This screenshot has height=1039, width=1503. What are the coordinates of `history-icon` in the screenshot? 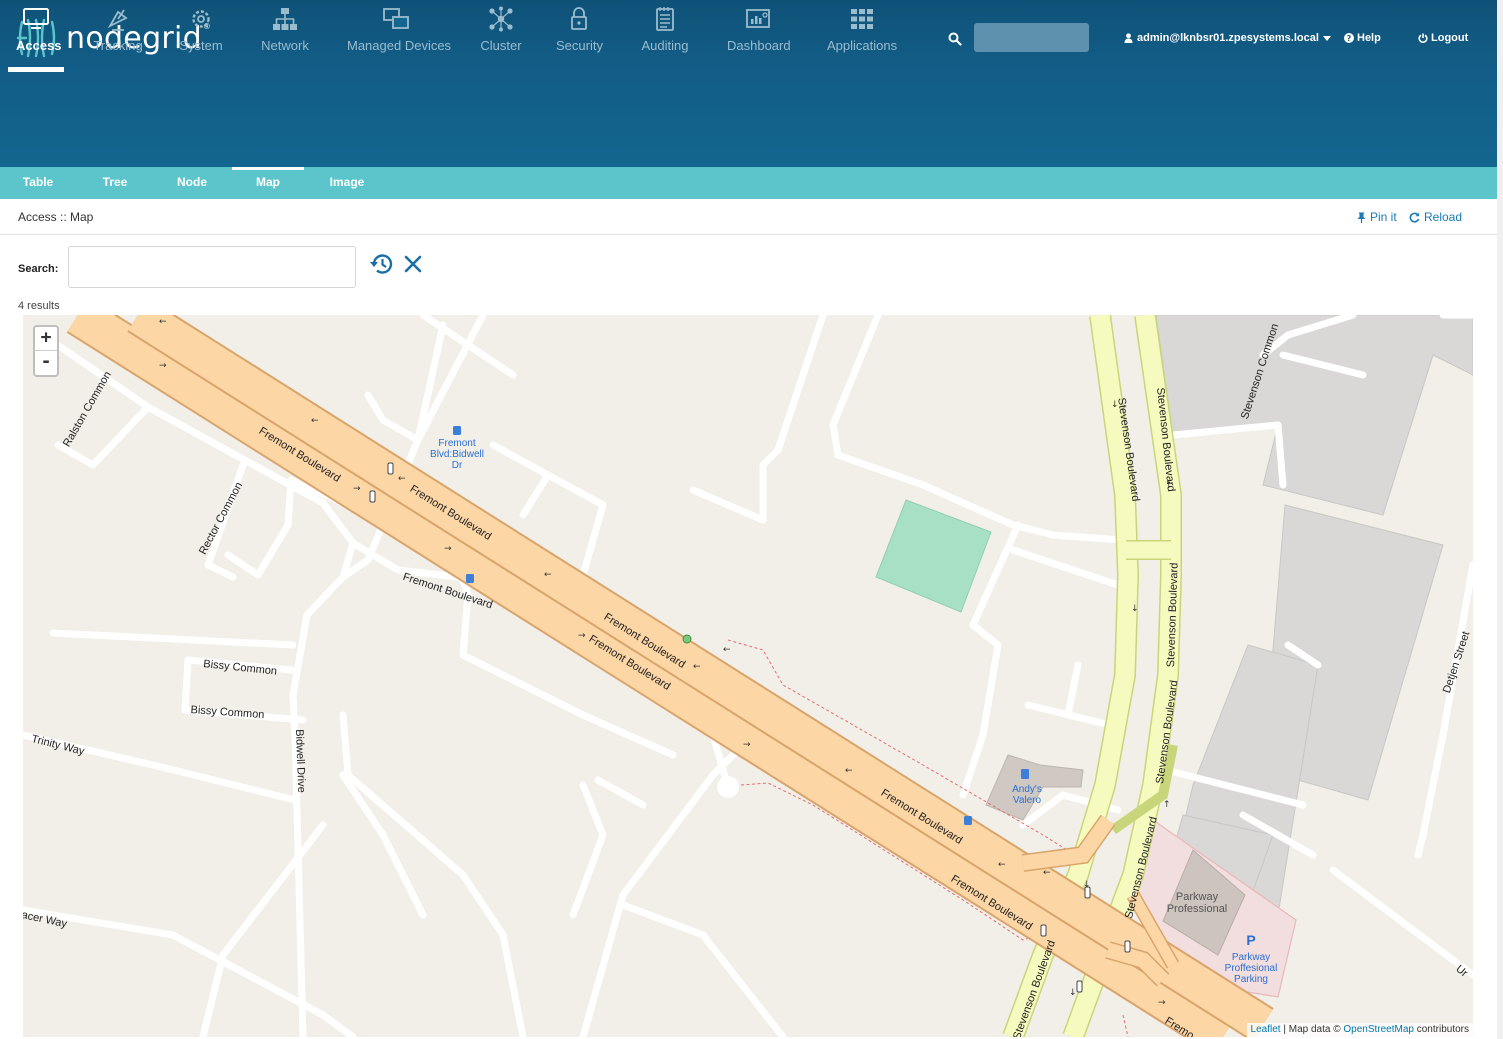 It's located at (382, 264).